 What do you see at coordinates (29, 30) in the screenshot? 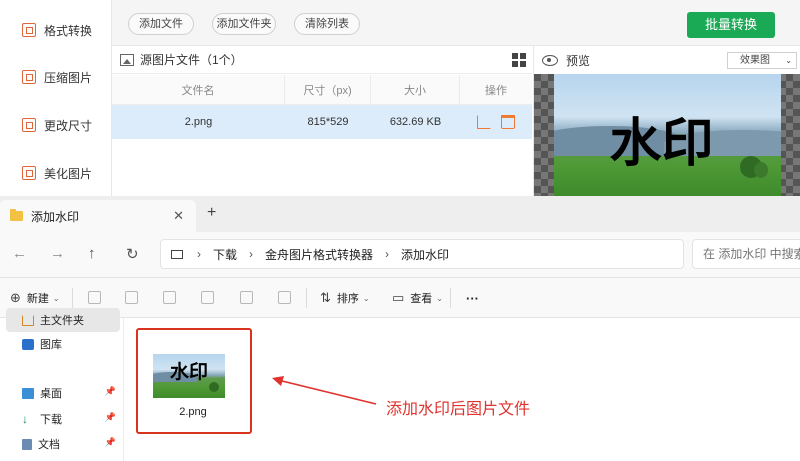
I see `format-convert-icon` at bounding box center [29, 30].